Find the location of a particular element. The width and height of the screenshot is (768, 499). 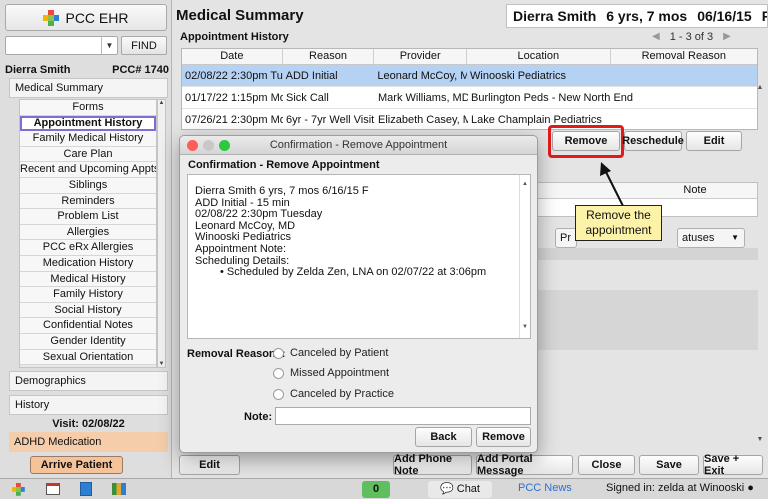

nav-item: Recent and Upcoming Appts is located at coordinates (88, 170).